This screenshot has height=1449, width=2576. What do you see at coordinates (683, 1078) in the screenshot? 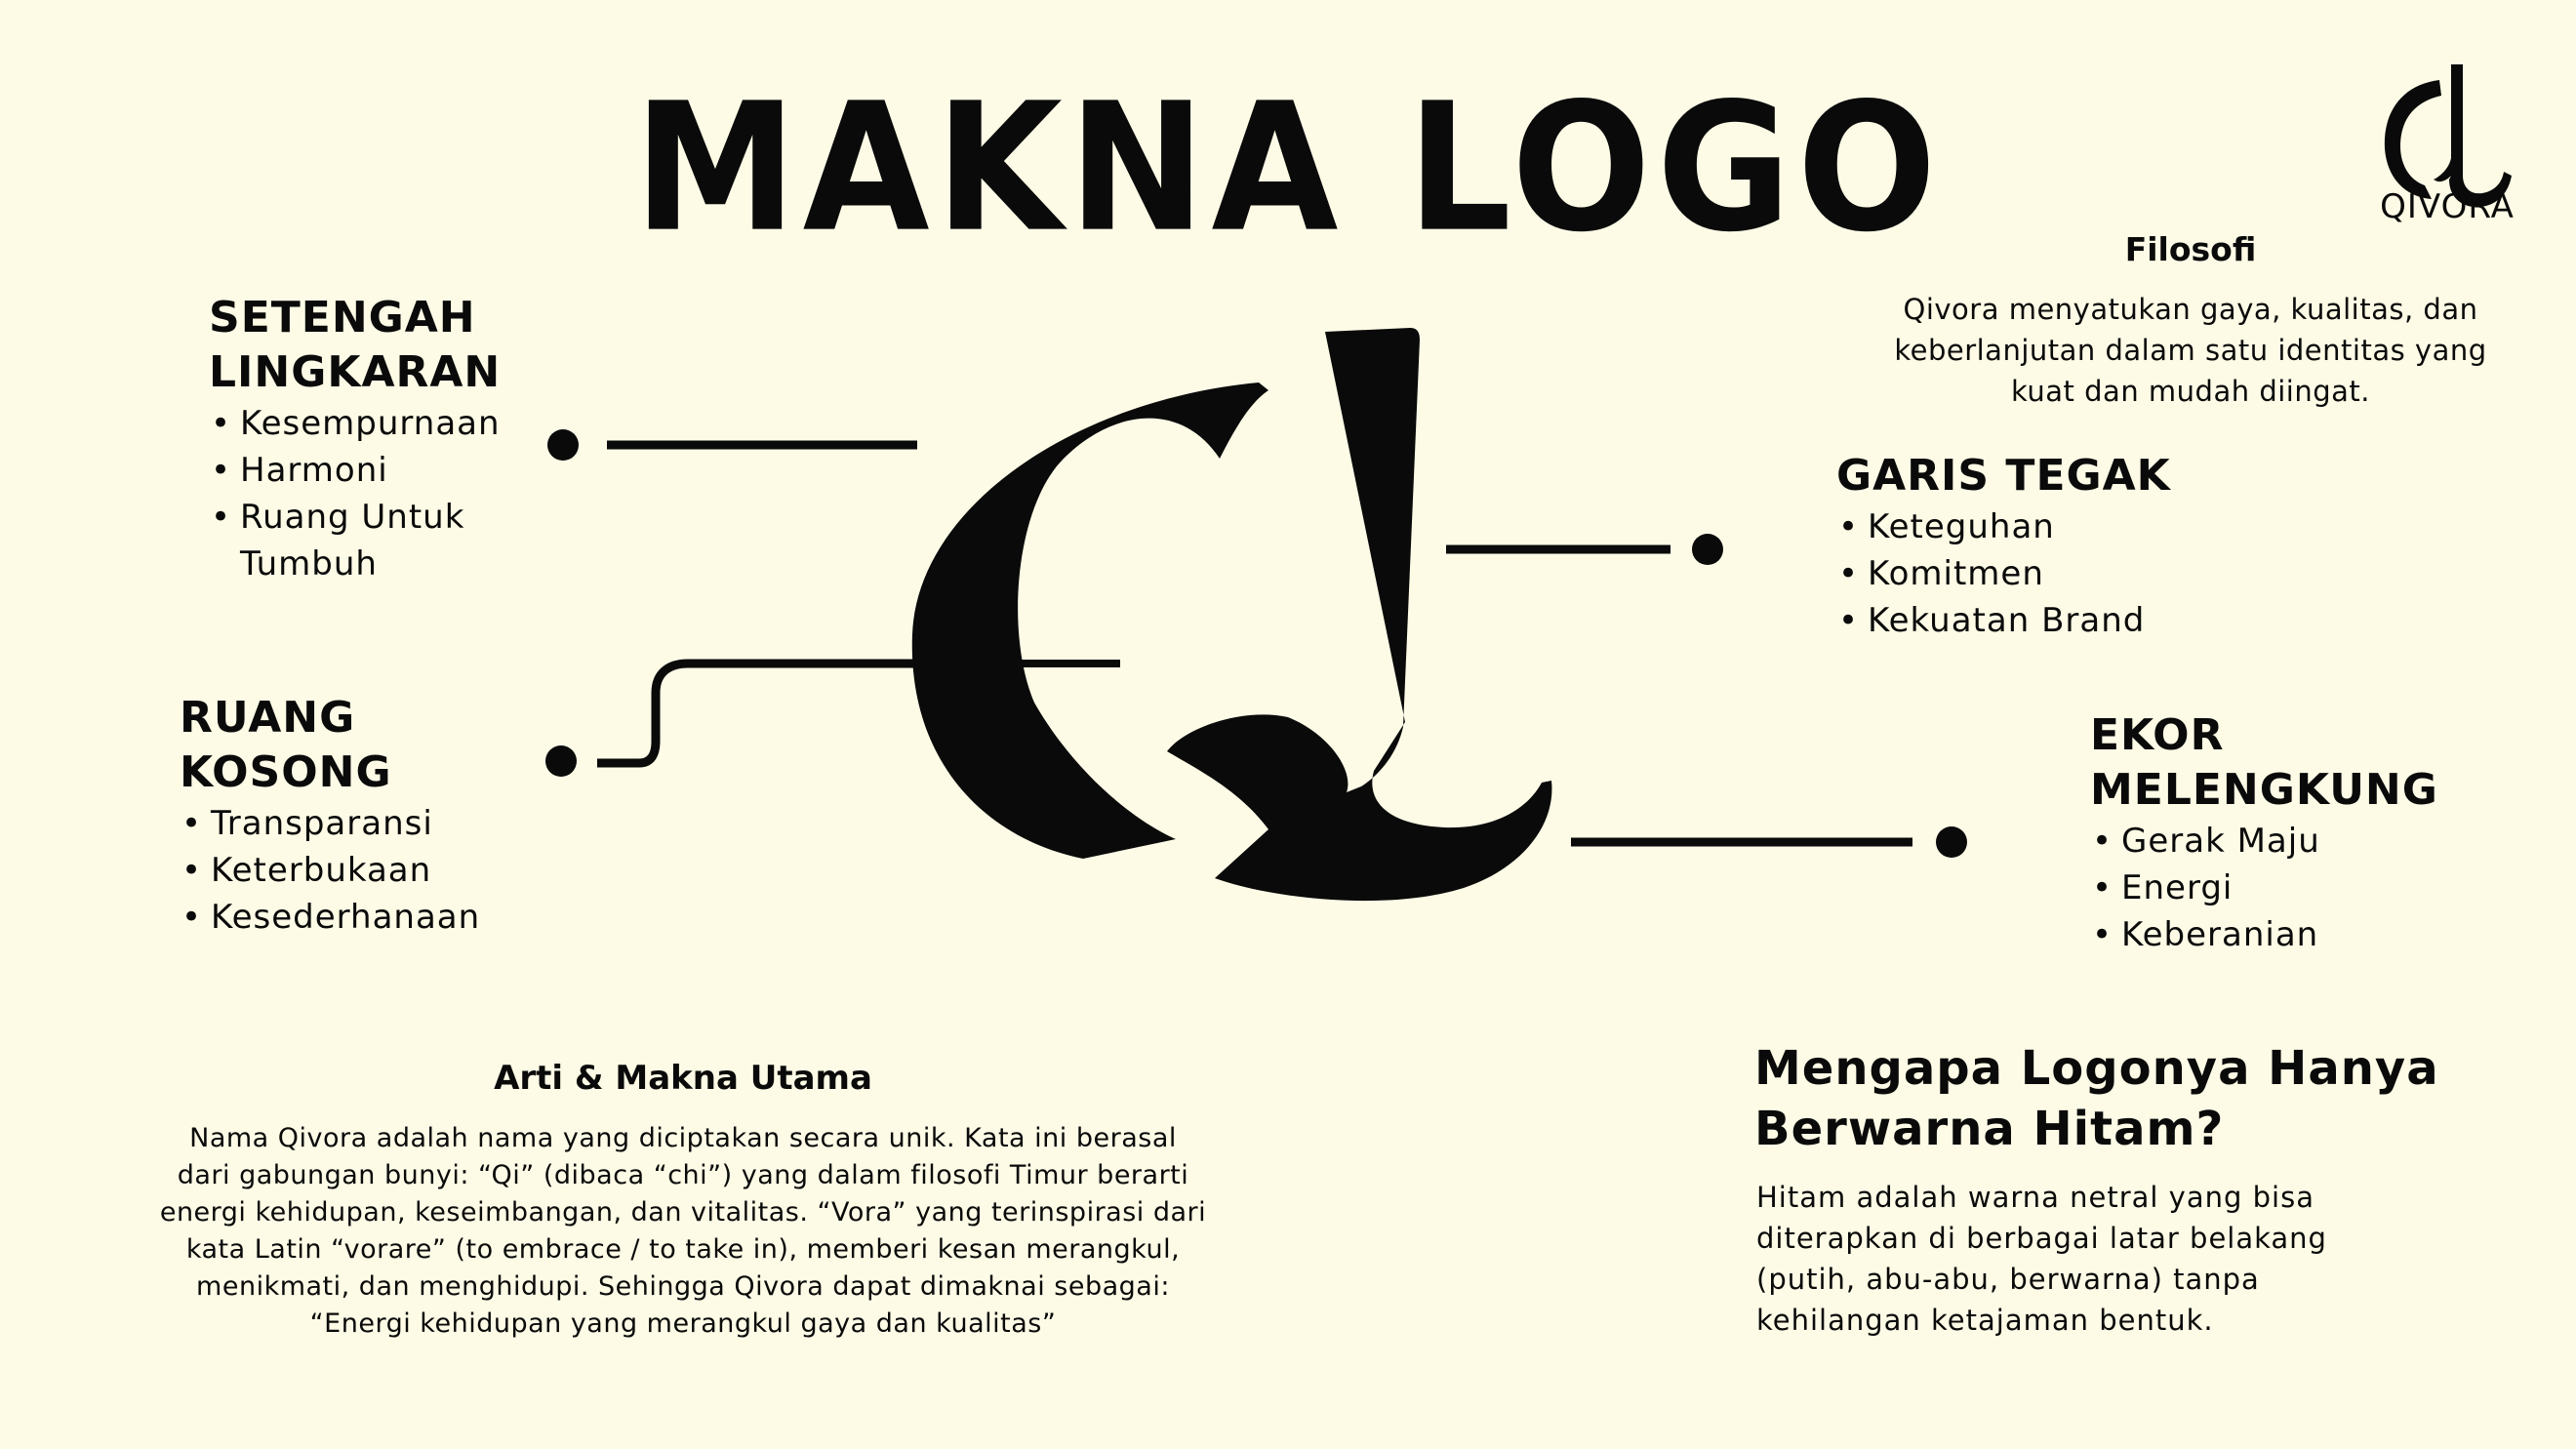
I see `arti-heading: Arti & Makna Utama` at bounding box center [683, 1078].